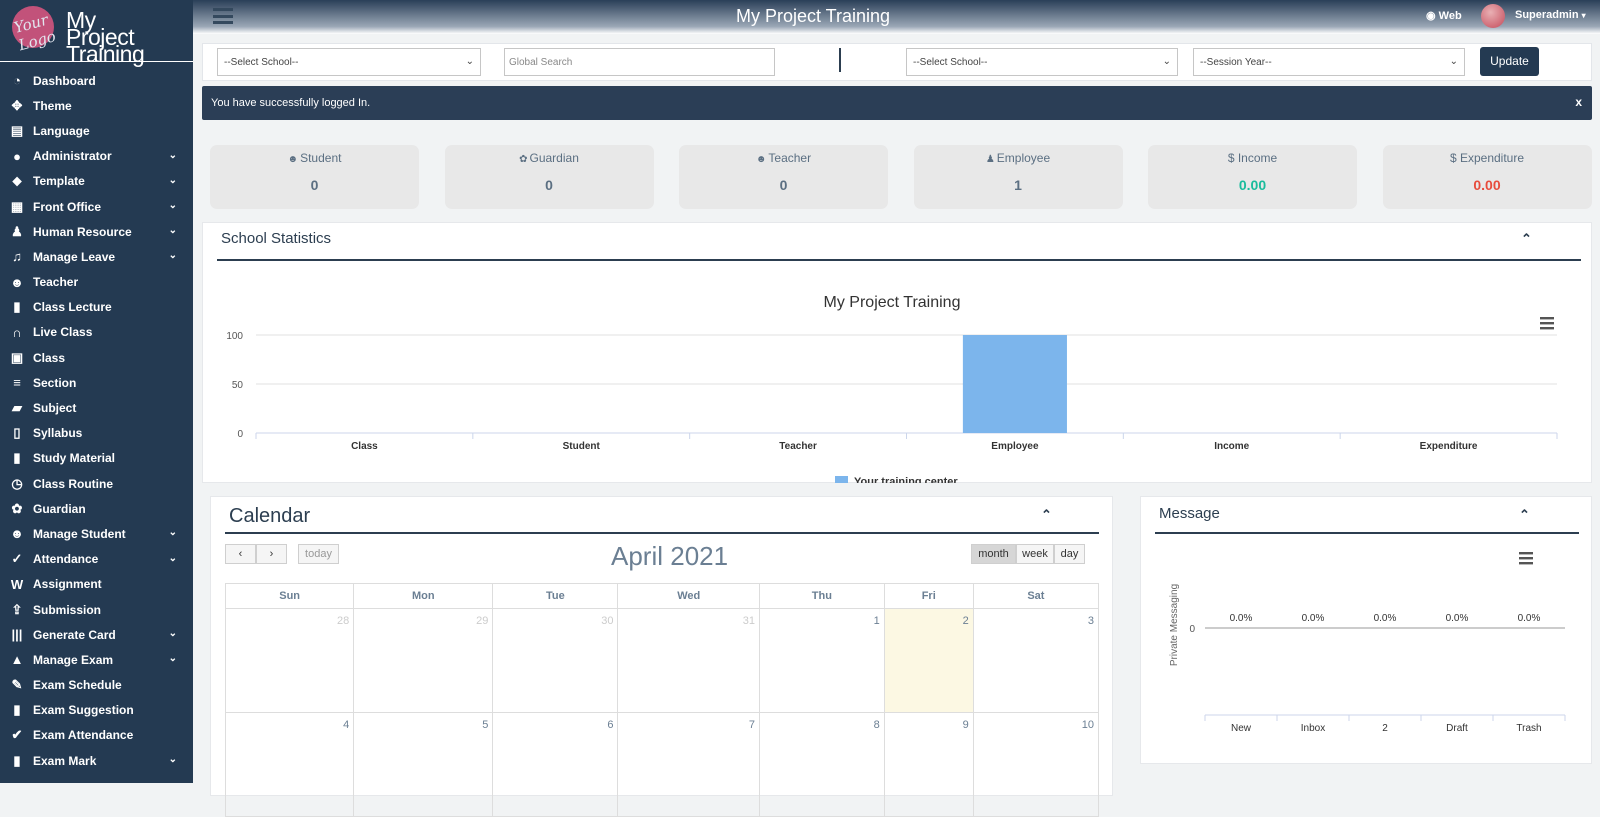 The height and width of the screenshot is (817, 1600). I want to click on calendar-day: 8, so click(822, 764).